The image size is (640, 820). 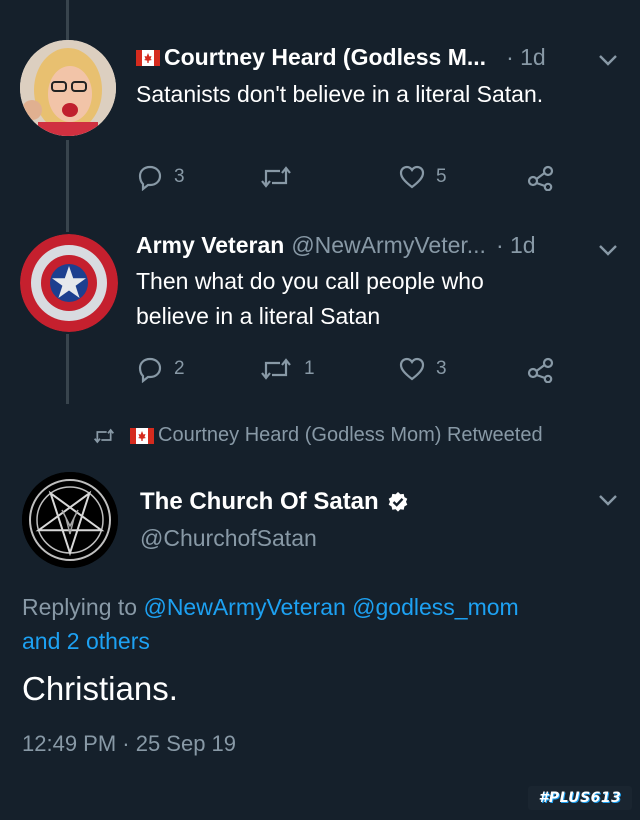 What do you see at coordinates (397, 502) in the screenshot?
I see `verified-badge-icon` at bounding box center [397, 502].